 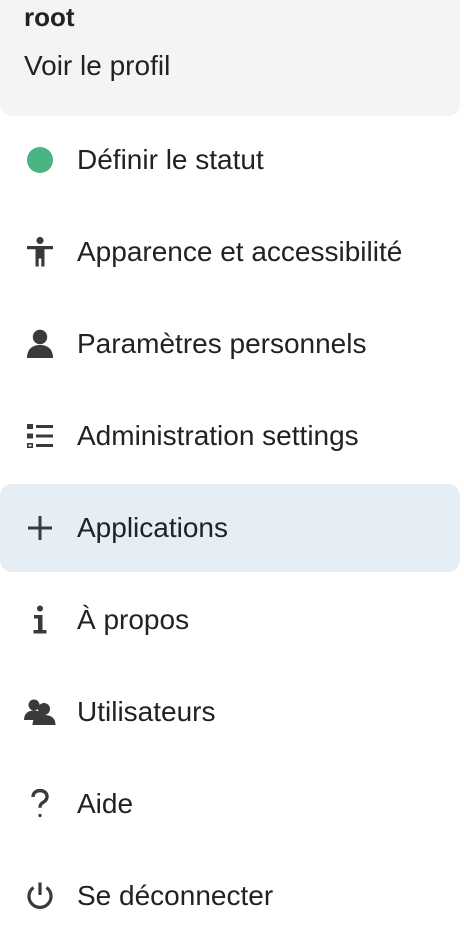 What do you see at coordinates (40, 804) in the screenshot?
I see `help-icon` at bounding box center [40, 804].